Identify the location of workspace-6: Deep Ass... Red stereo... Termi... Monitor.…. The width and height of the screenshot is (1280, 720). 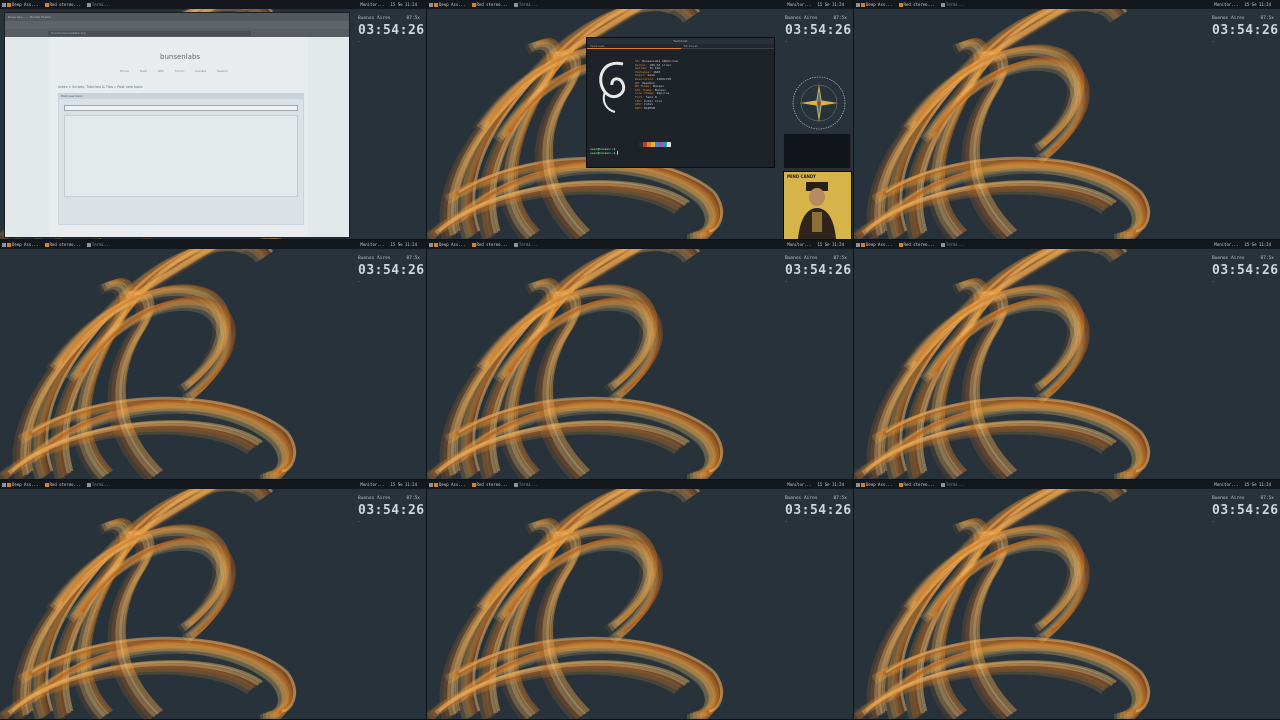
(1067, 359).